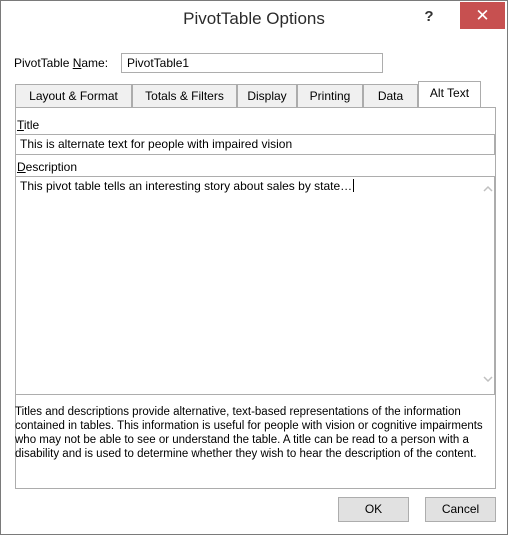  I want to click on help-button: ?, so click(429, 17).